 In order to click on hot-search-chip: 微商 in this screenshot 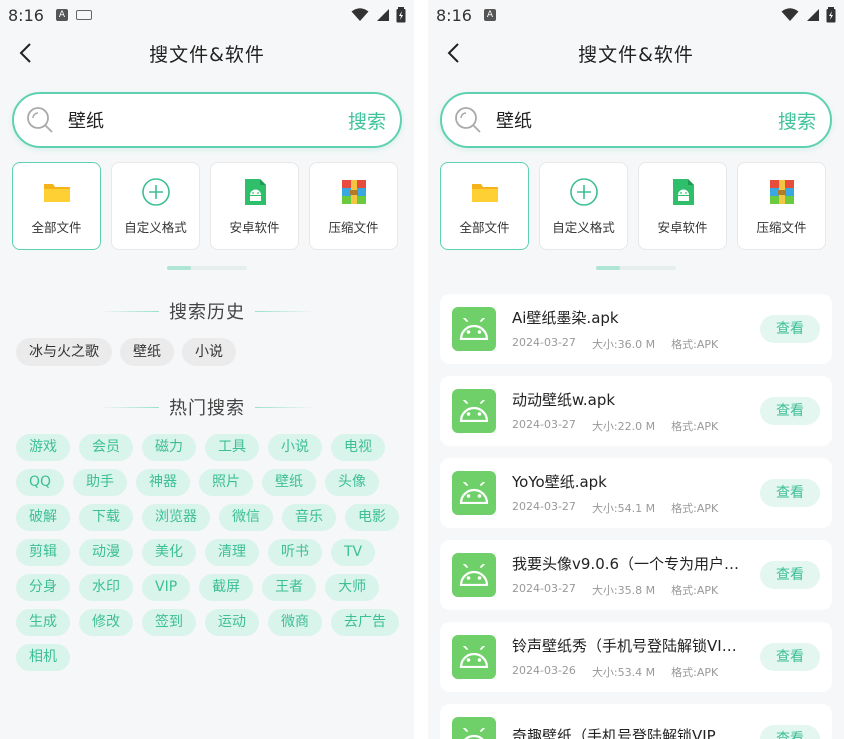, I will do `click(295, 622)`.